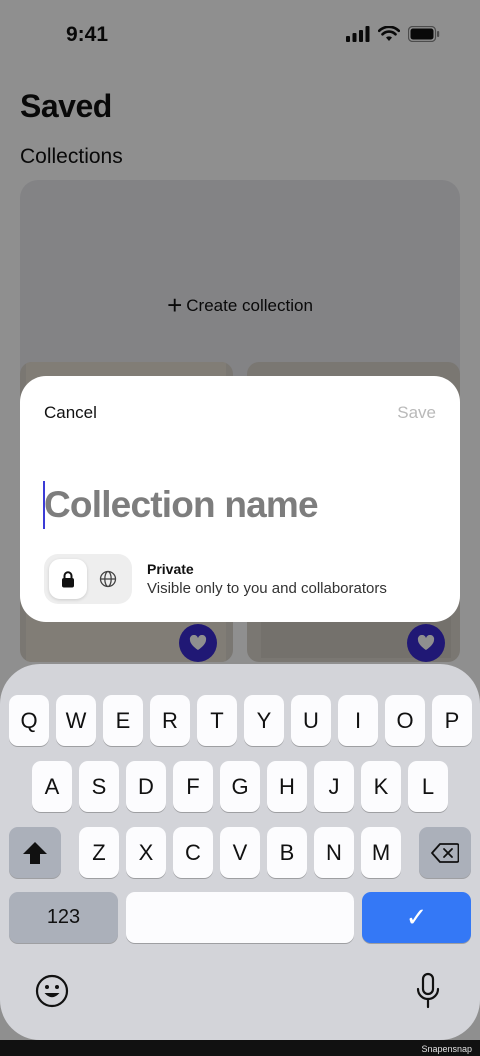  What do you see at coordinates (358, 720) in the screenshot?
I see `key-i: I` at bounding box center [358, 720].